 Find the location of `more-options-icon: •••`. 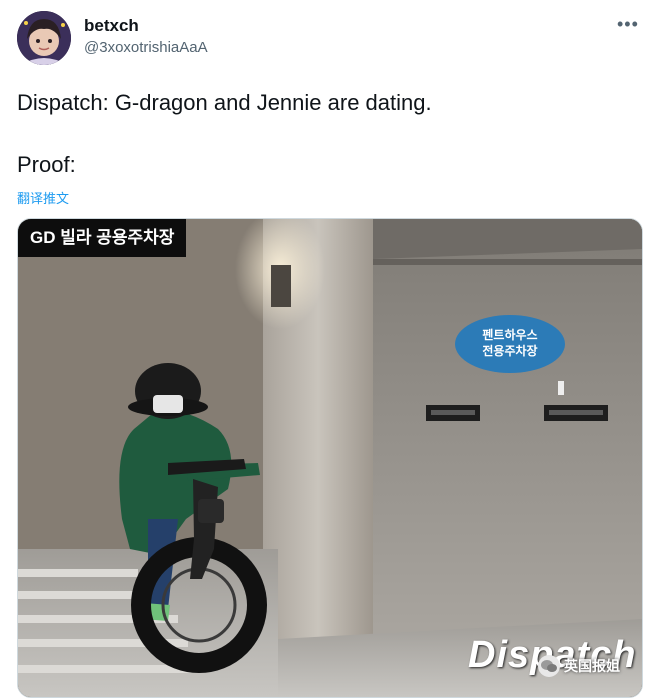

more-options-icon: ••• is located at coordinates (628, 24).